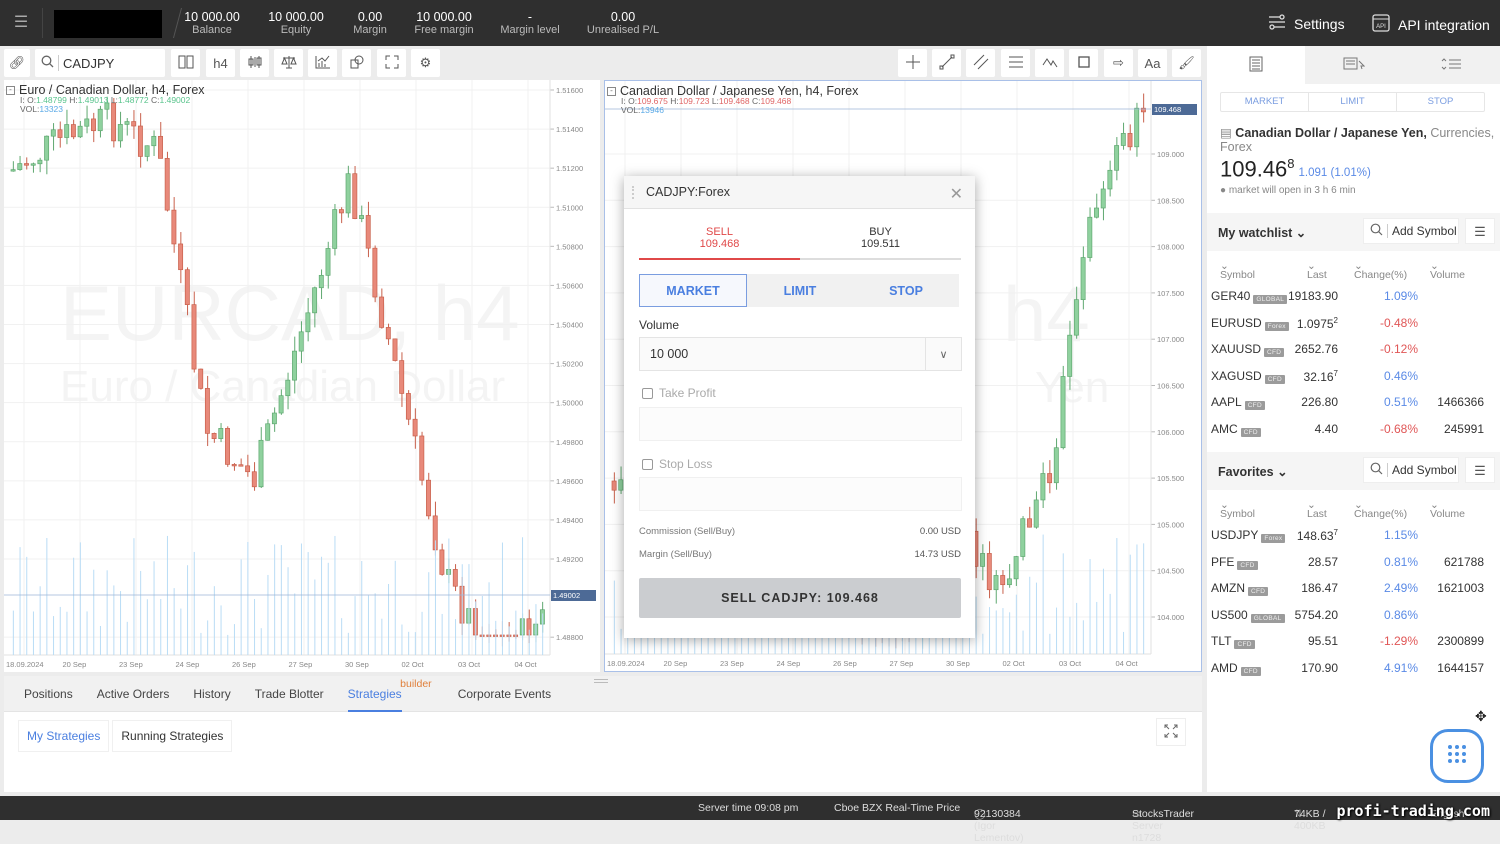  I want to click on side-tabs: SELL 109.468 BUY 109.511, so click(800, 242).